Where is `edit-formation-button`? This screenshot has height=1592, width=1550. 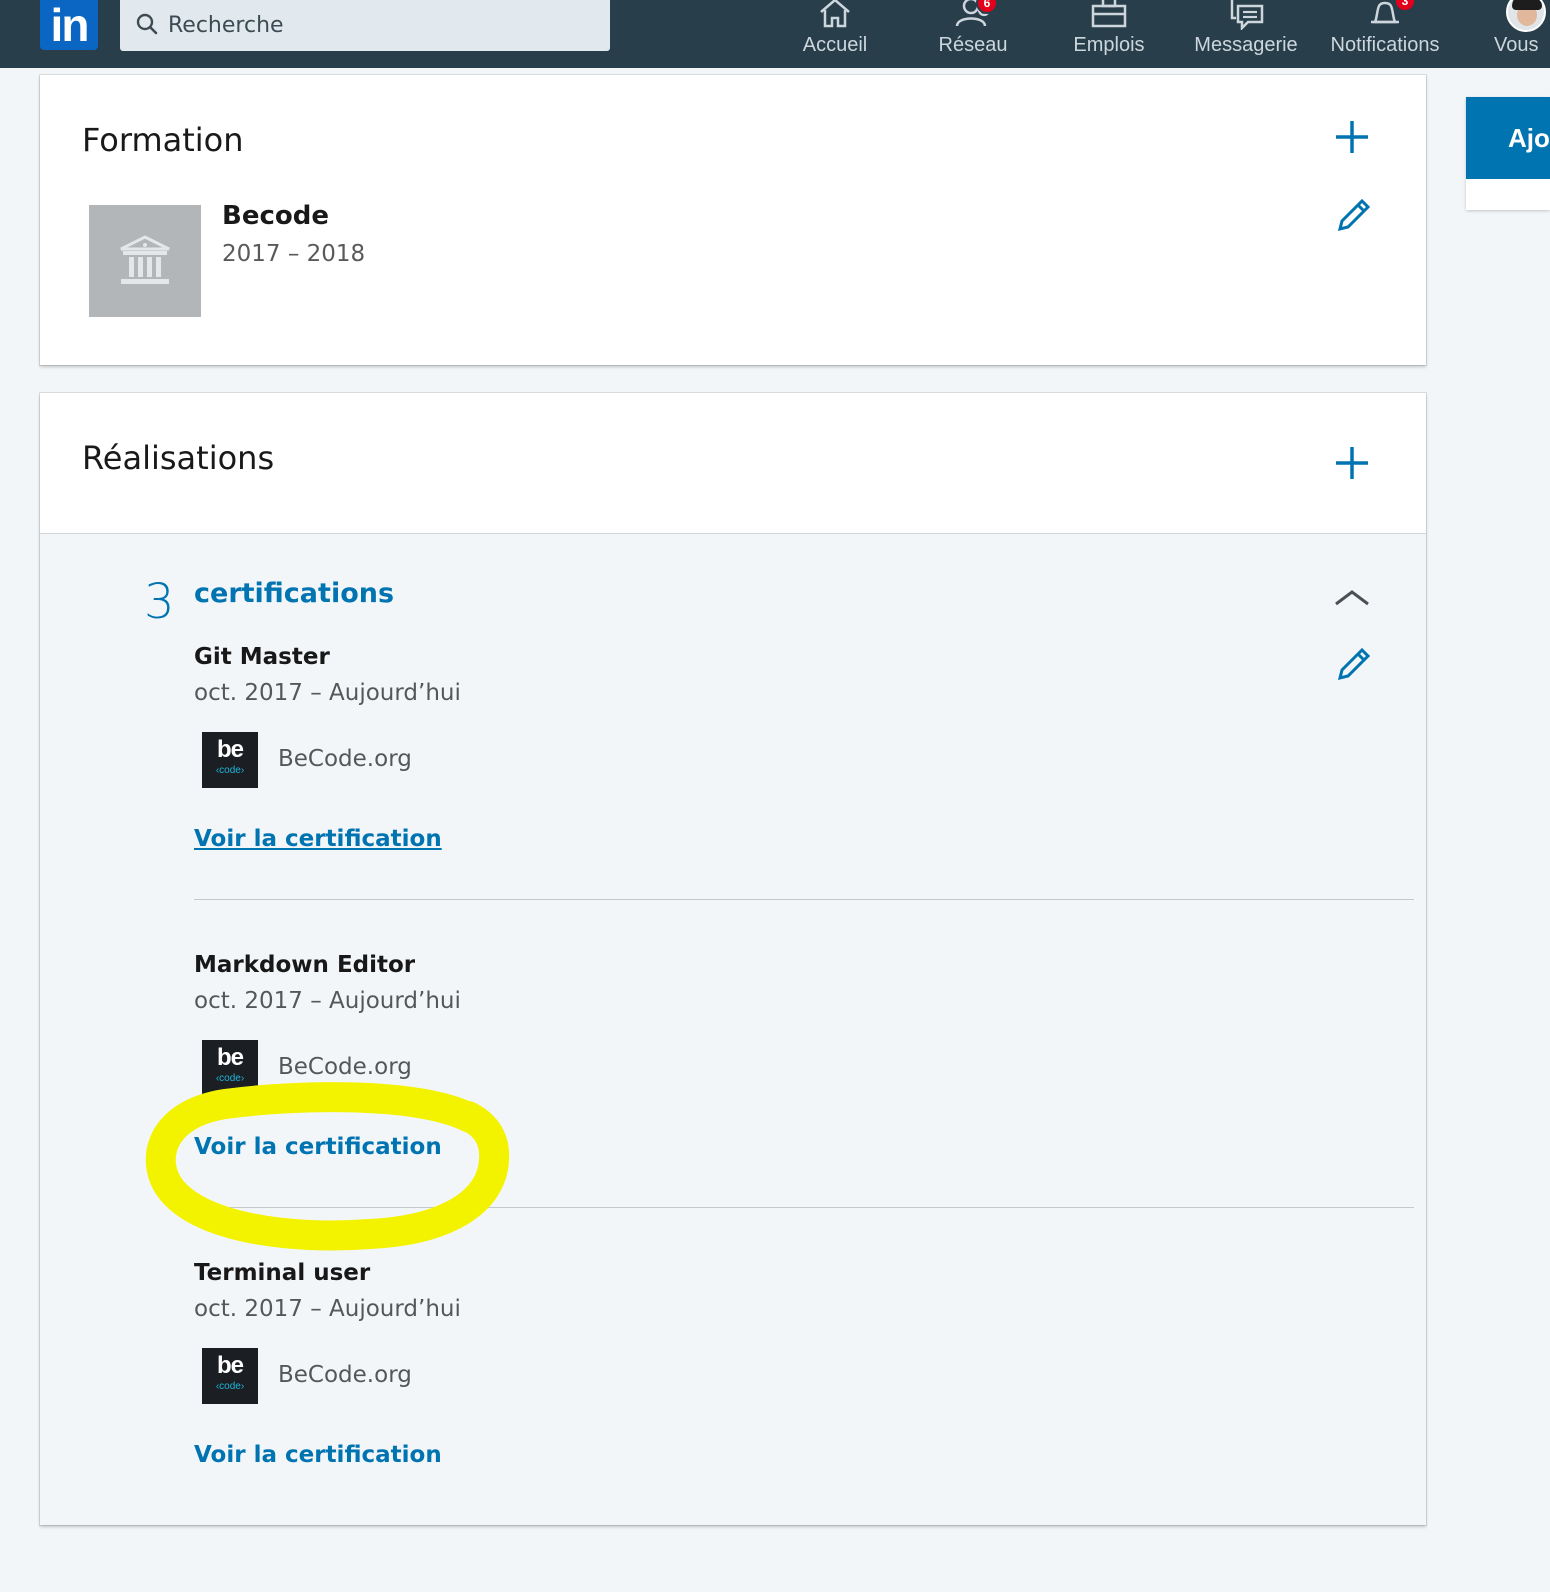 edit-formation-button is located at coordinates (1353, 217).